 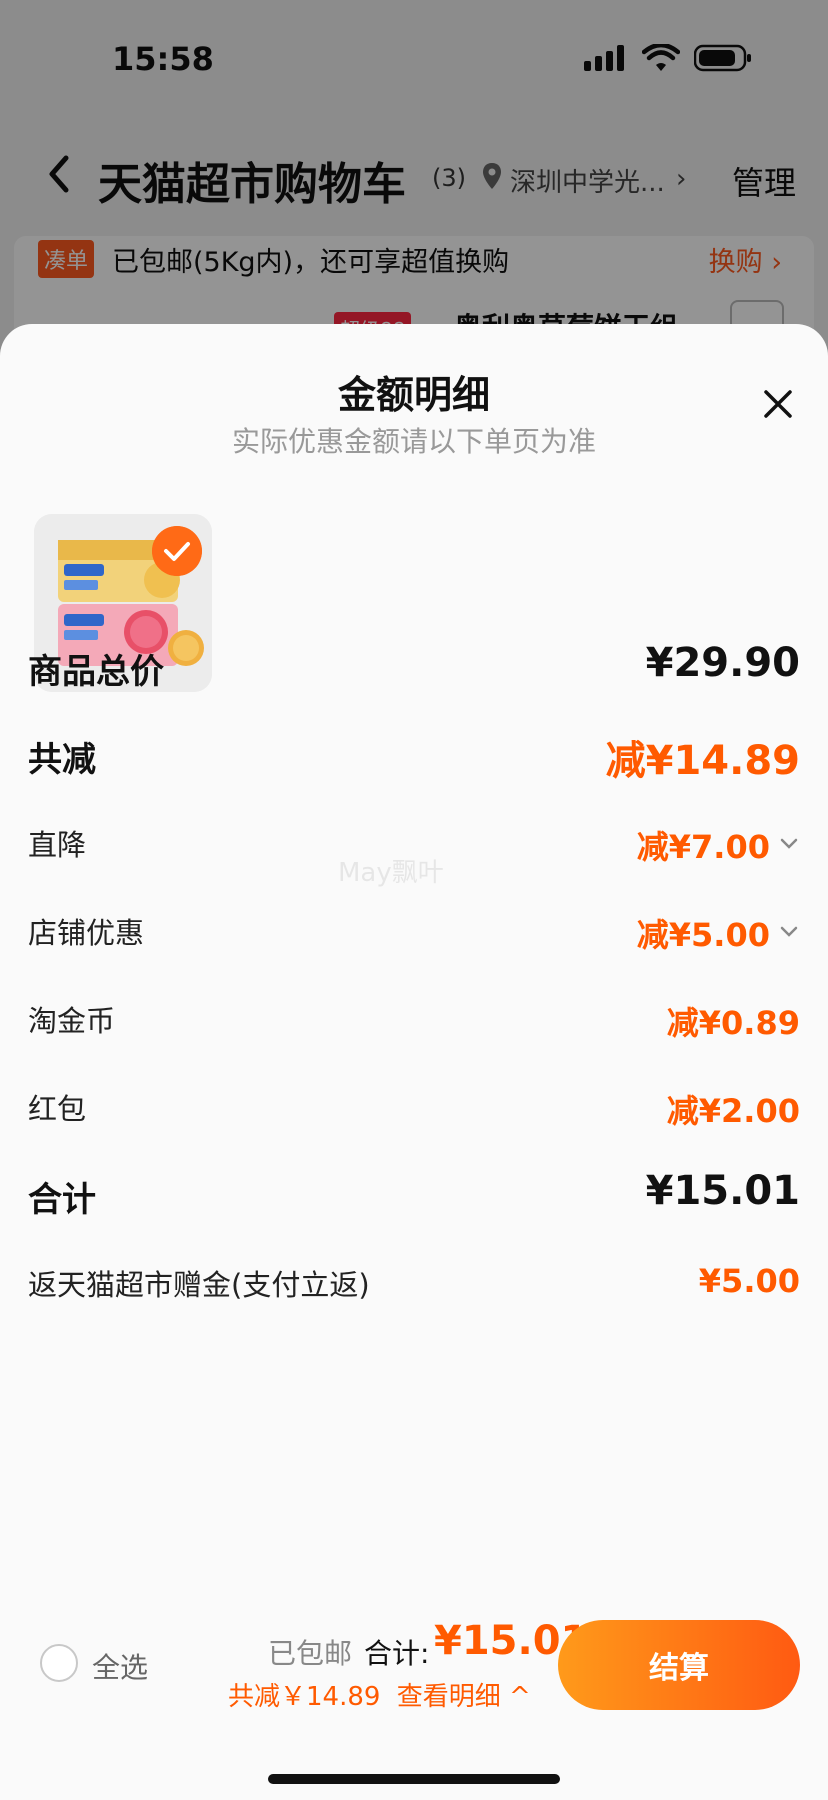 I want to click on view-detail-link: 查看明细 ^, so click(x=464, y=1697).